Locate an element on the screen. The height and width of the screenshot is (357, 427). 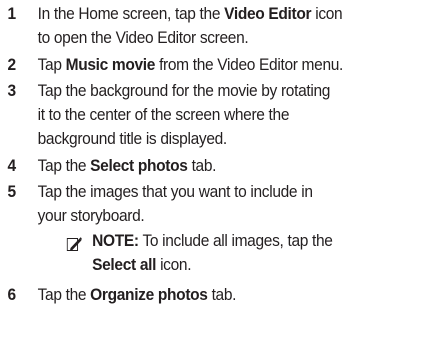
step-text: Tap the Select photos tab. is located at coordinates (127, 166).